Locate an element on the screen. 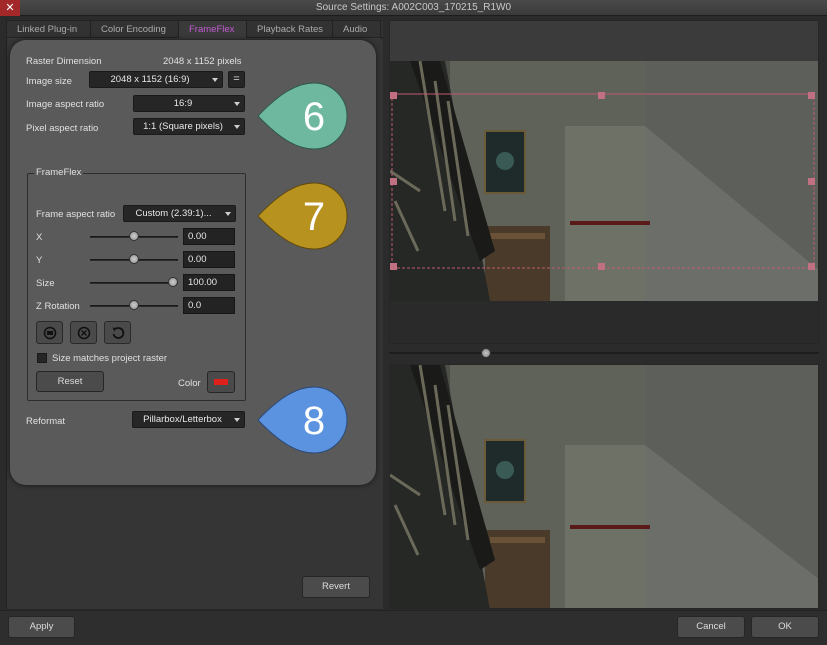 This screenshot has width=827, height=645. size-label: Size is located at coordinates (45, 283).